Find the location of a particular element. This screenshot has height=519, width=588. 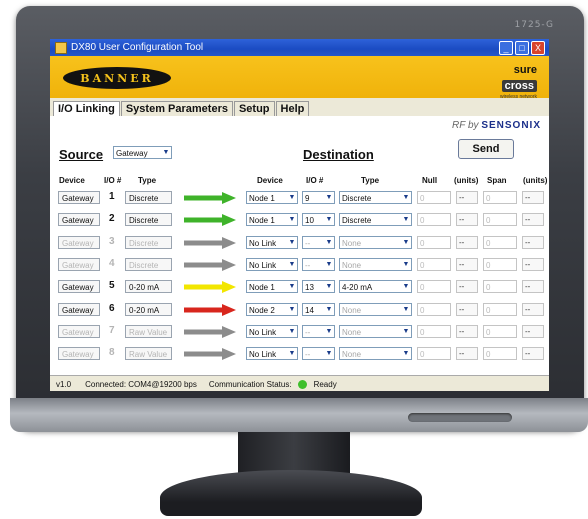

close-button: X is located at coordinates (538, 47).